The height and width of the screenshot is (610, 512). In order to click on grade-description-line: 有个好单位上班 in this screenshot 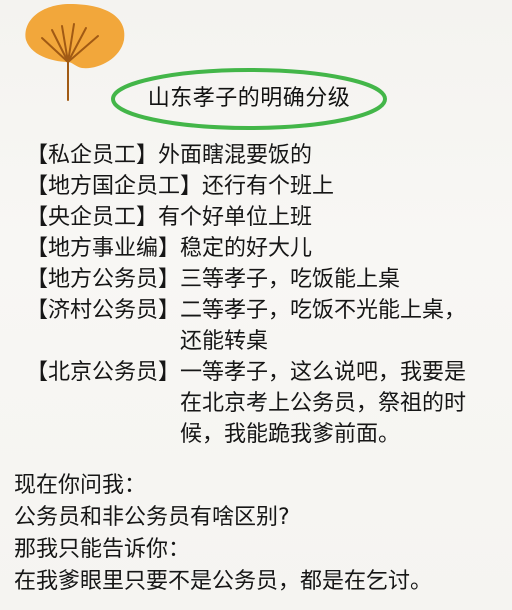, I will do `click(235, 217)`.